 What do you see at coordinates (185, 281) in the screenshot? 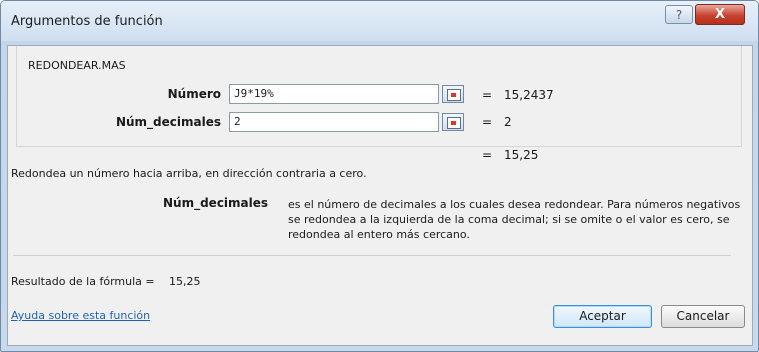
I see `formula-result-value: 15,25` at bounding box center [185, 281].